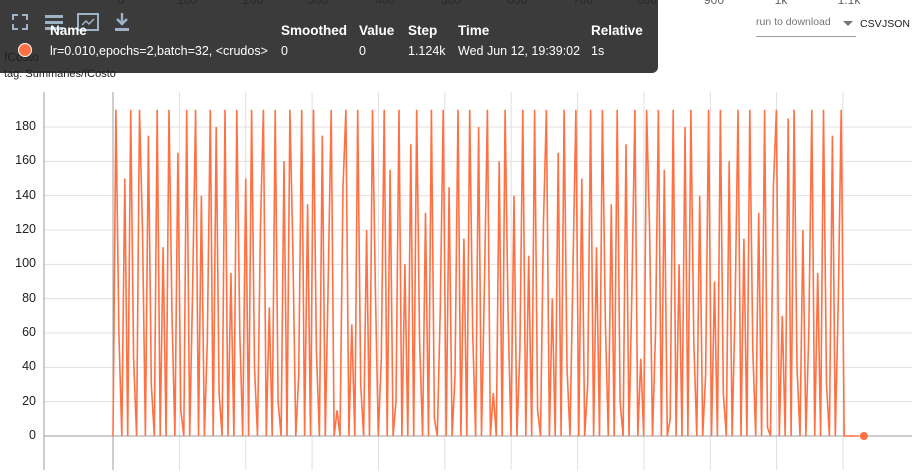  I want to click on csv-download-link: CSV, so click(871, 24).